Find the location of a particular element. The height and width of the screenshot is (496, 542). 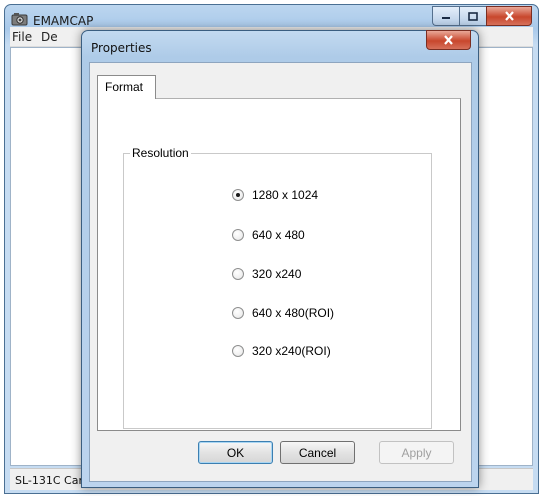

radio-label: 640 x 480(ROI) is located at coordinates (293, 313).